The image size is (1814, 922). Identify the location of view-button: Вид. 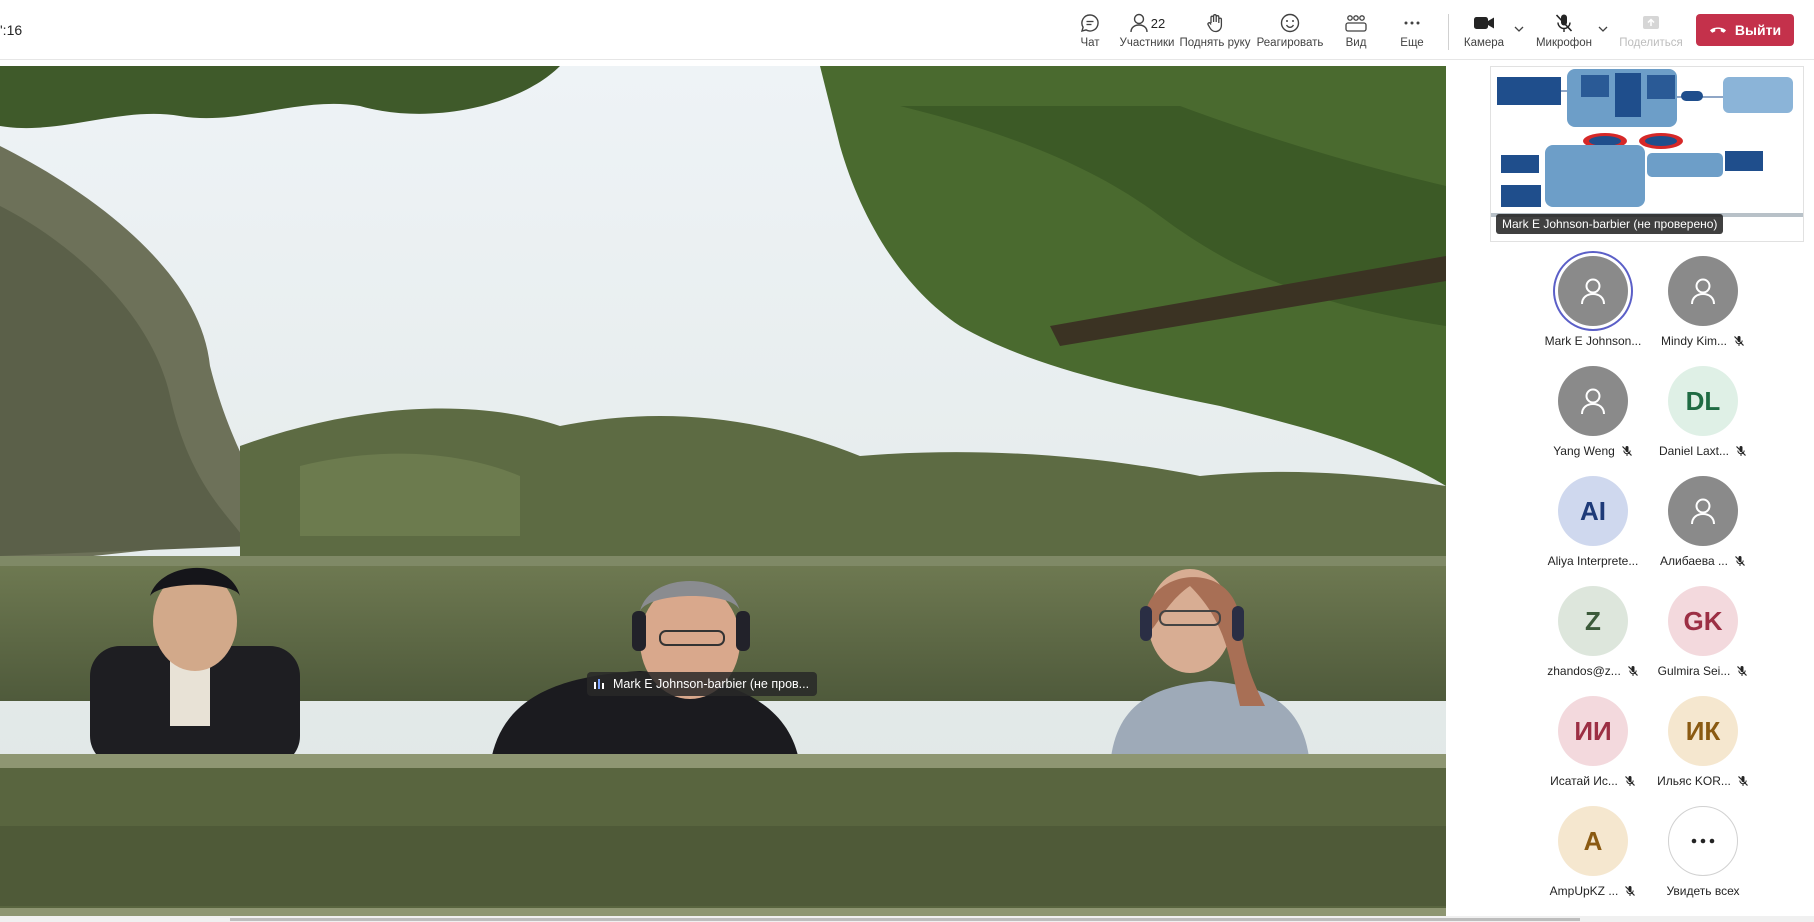
(1356, 32).